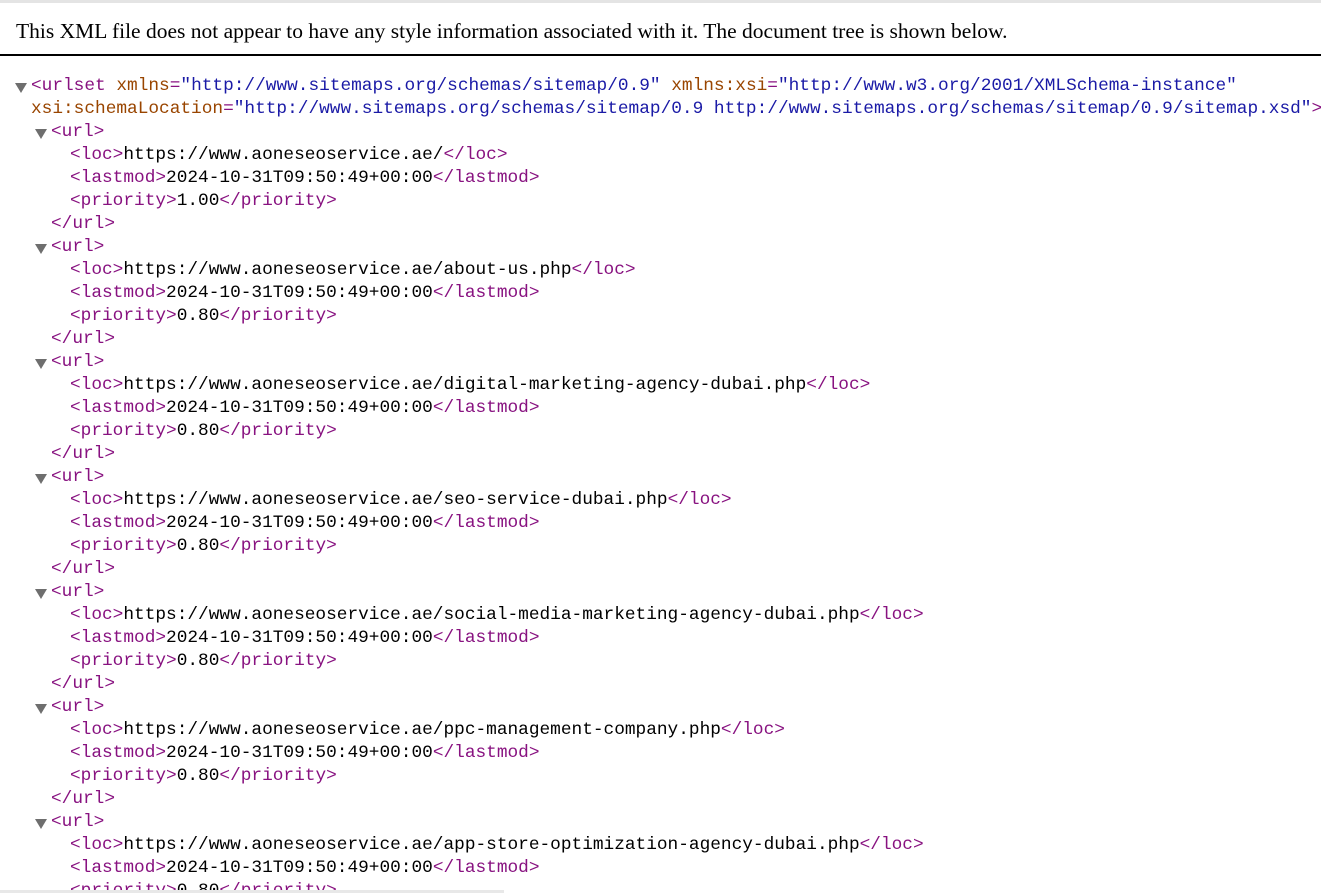 The height and width of the screenshot is (893, 1321). Describe the element at coordinates (21, 88) in the screenshot. I see `urlset-collapse-icon` at that location.